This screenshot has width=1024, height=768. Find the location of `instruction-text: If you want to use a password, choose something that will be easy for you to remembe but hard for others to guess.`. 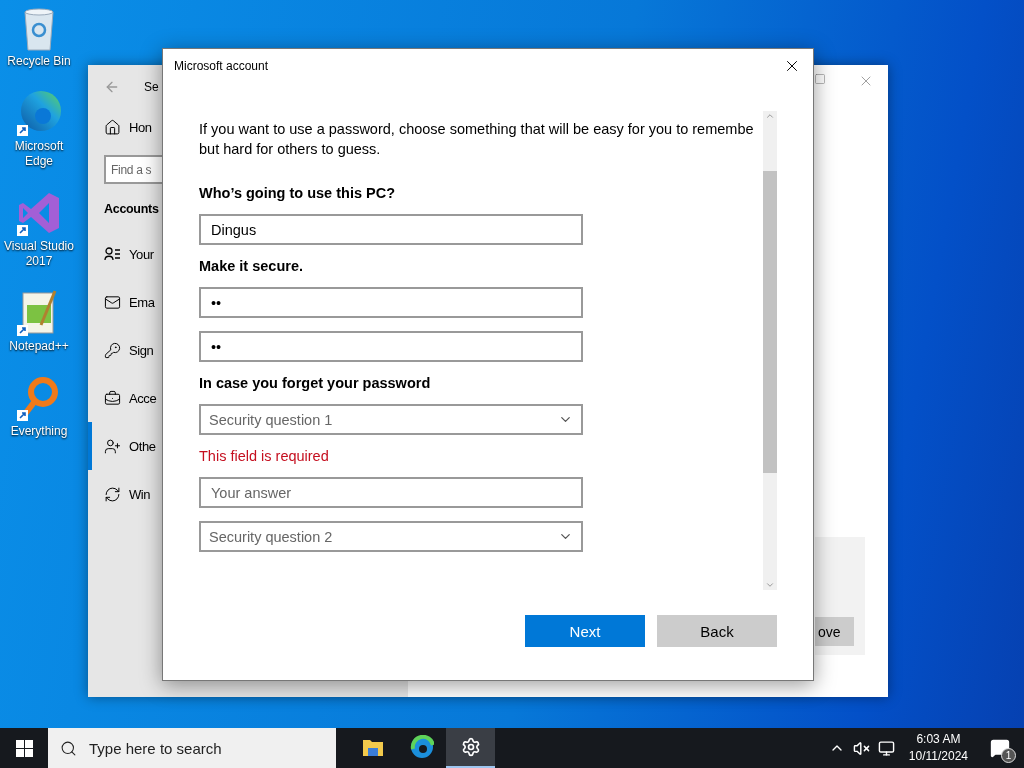

instruction-text: If you want to use a password, choose something that will be easy for you to remembe but hard for others to guess. is located at coordinates (477, 139).